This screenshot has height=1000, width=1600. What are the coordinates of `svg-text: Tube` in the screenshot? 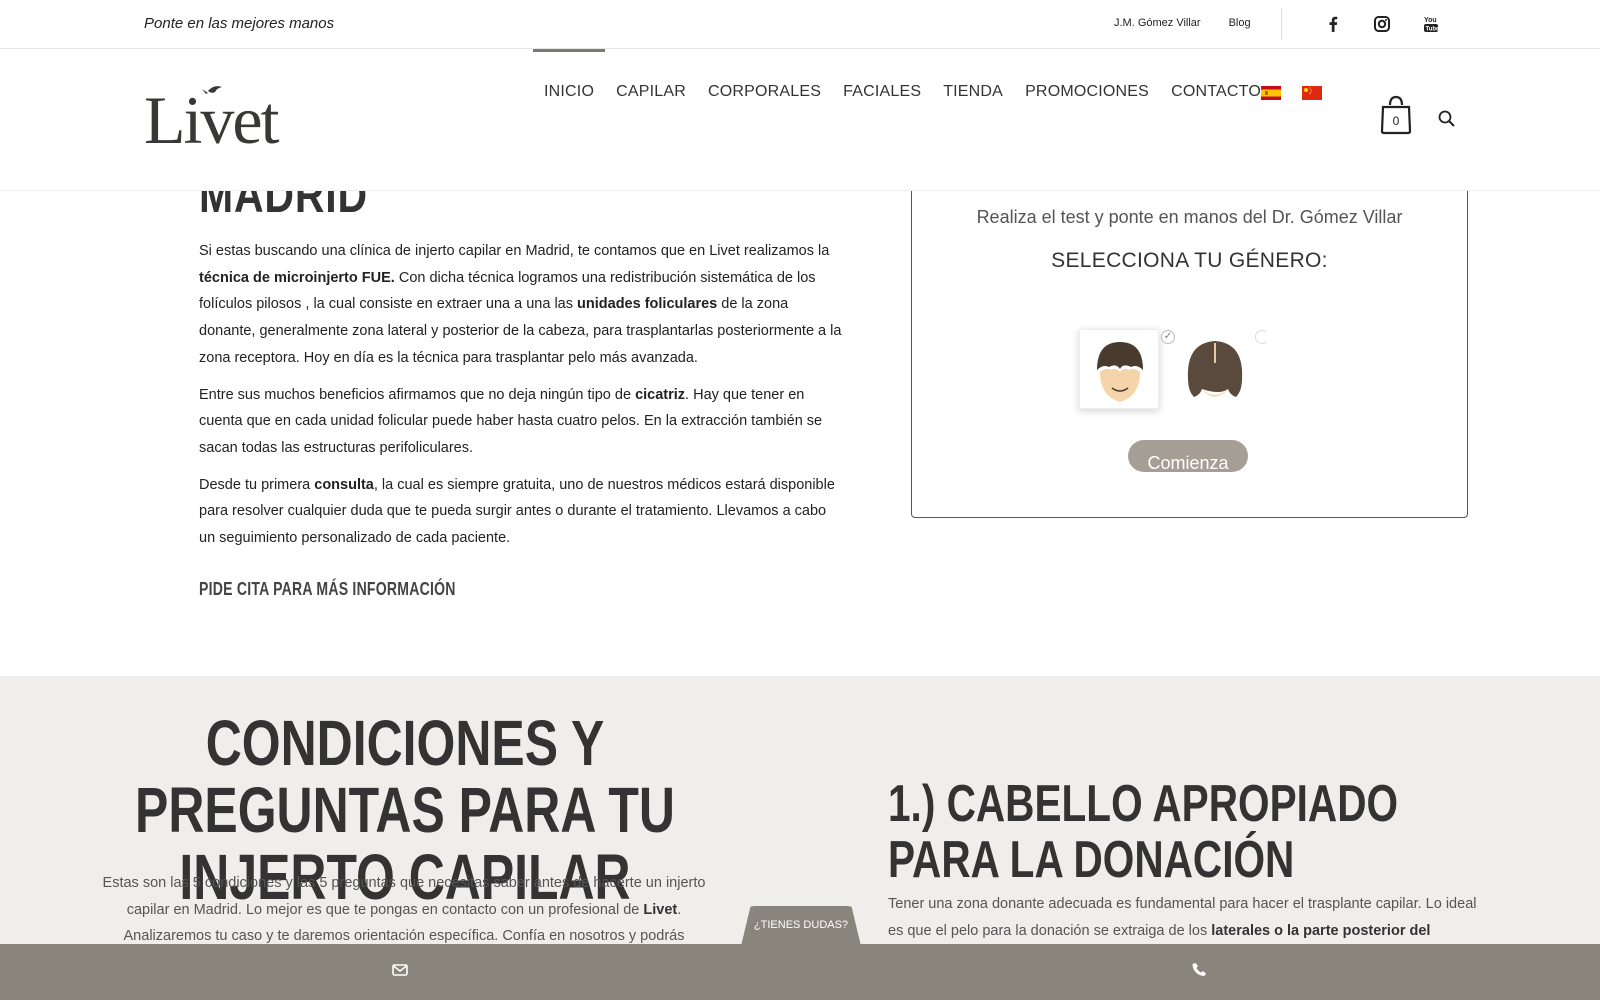 It's located at (1433, 30).